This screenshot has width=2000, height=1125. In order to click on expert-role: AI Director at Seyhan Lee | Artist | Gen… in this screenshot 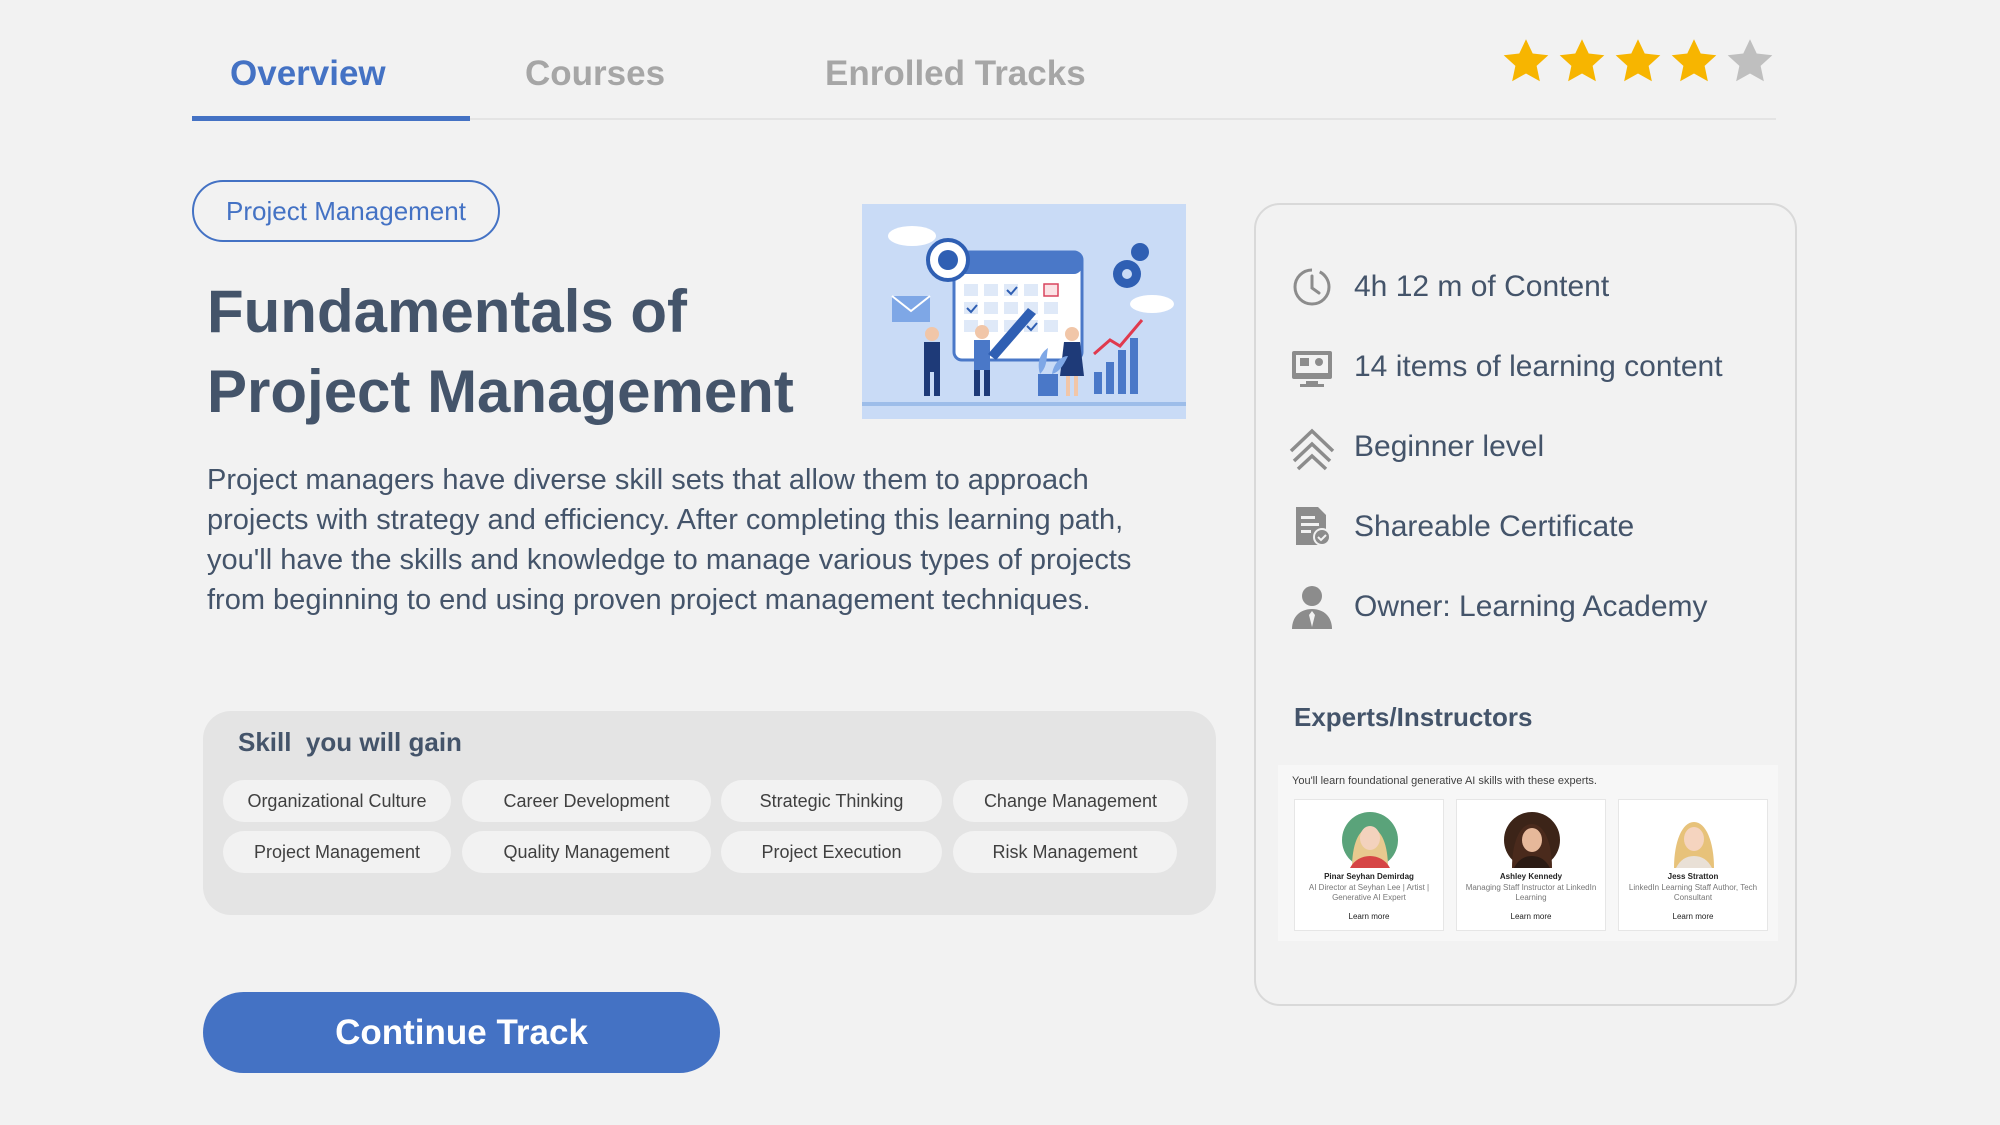, I will do `click(1369, 892)`.